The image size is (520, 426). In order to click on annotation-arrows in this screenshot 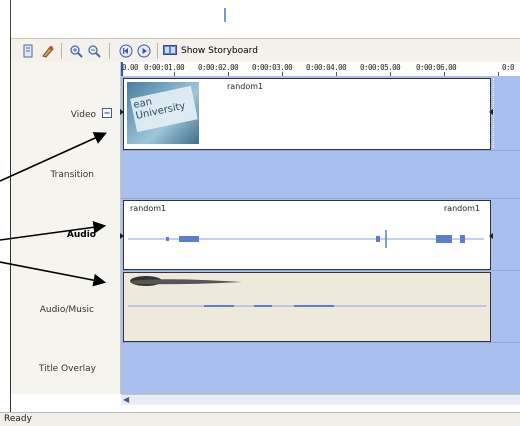, I will do `click(53, 209)`.